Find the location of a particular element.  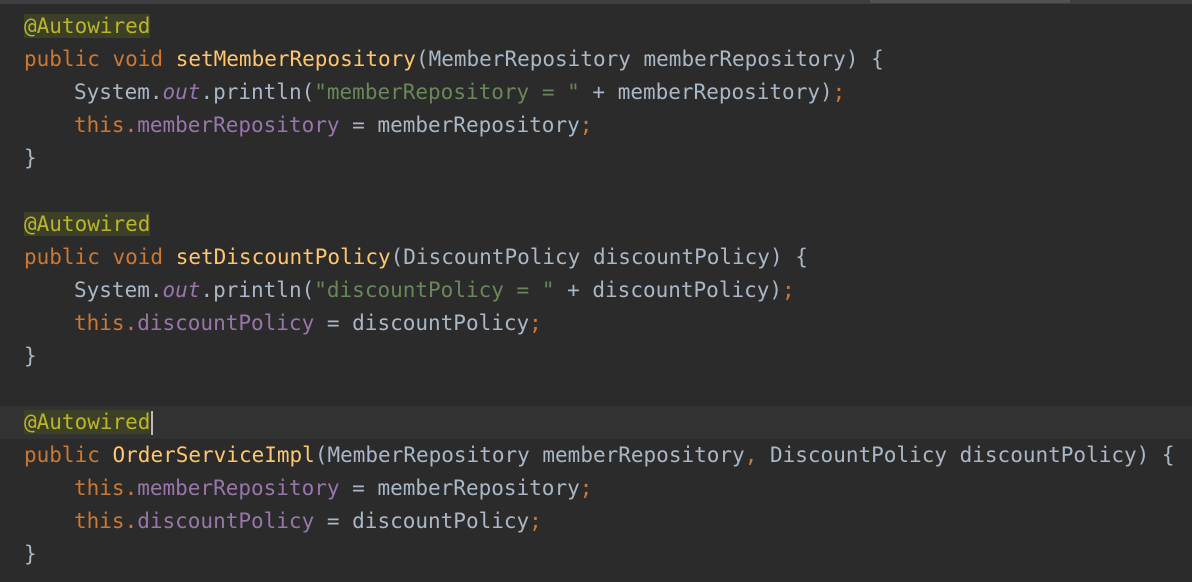

expression-token: + memberRepository) is located at coordinates (706, 92).